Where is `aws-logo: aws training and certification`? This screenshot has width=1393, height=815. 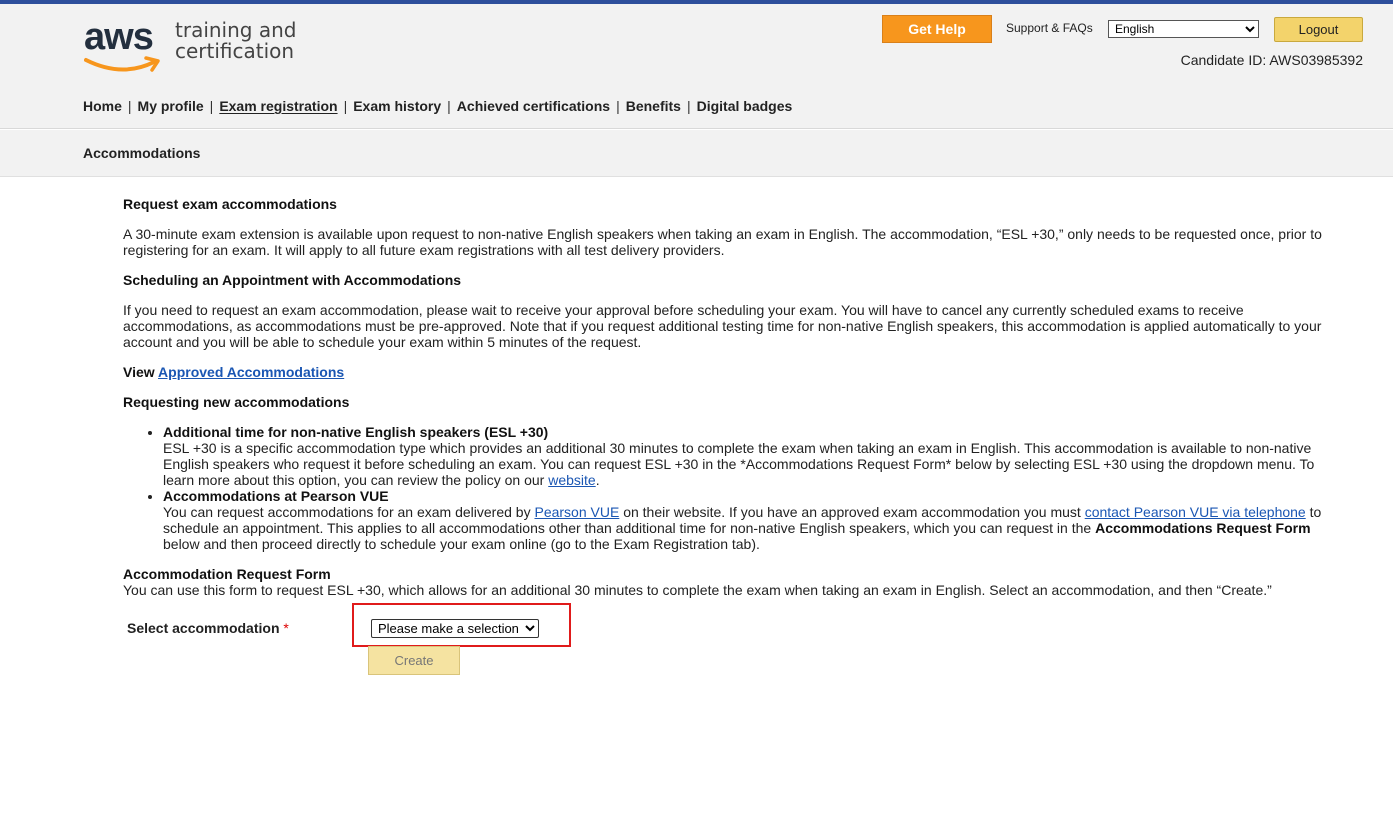 aws-logo: aws training and certification is located at coordinates (194, 48).